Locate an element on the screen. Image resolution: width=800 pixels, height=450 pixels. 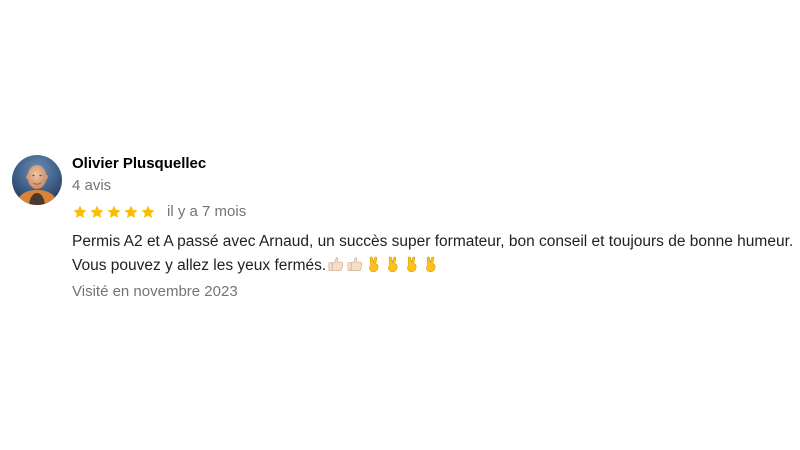
rating-row: il y a 7 mois is located at coordinates (434, 212).